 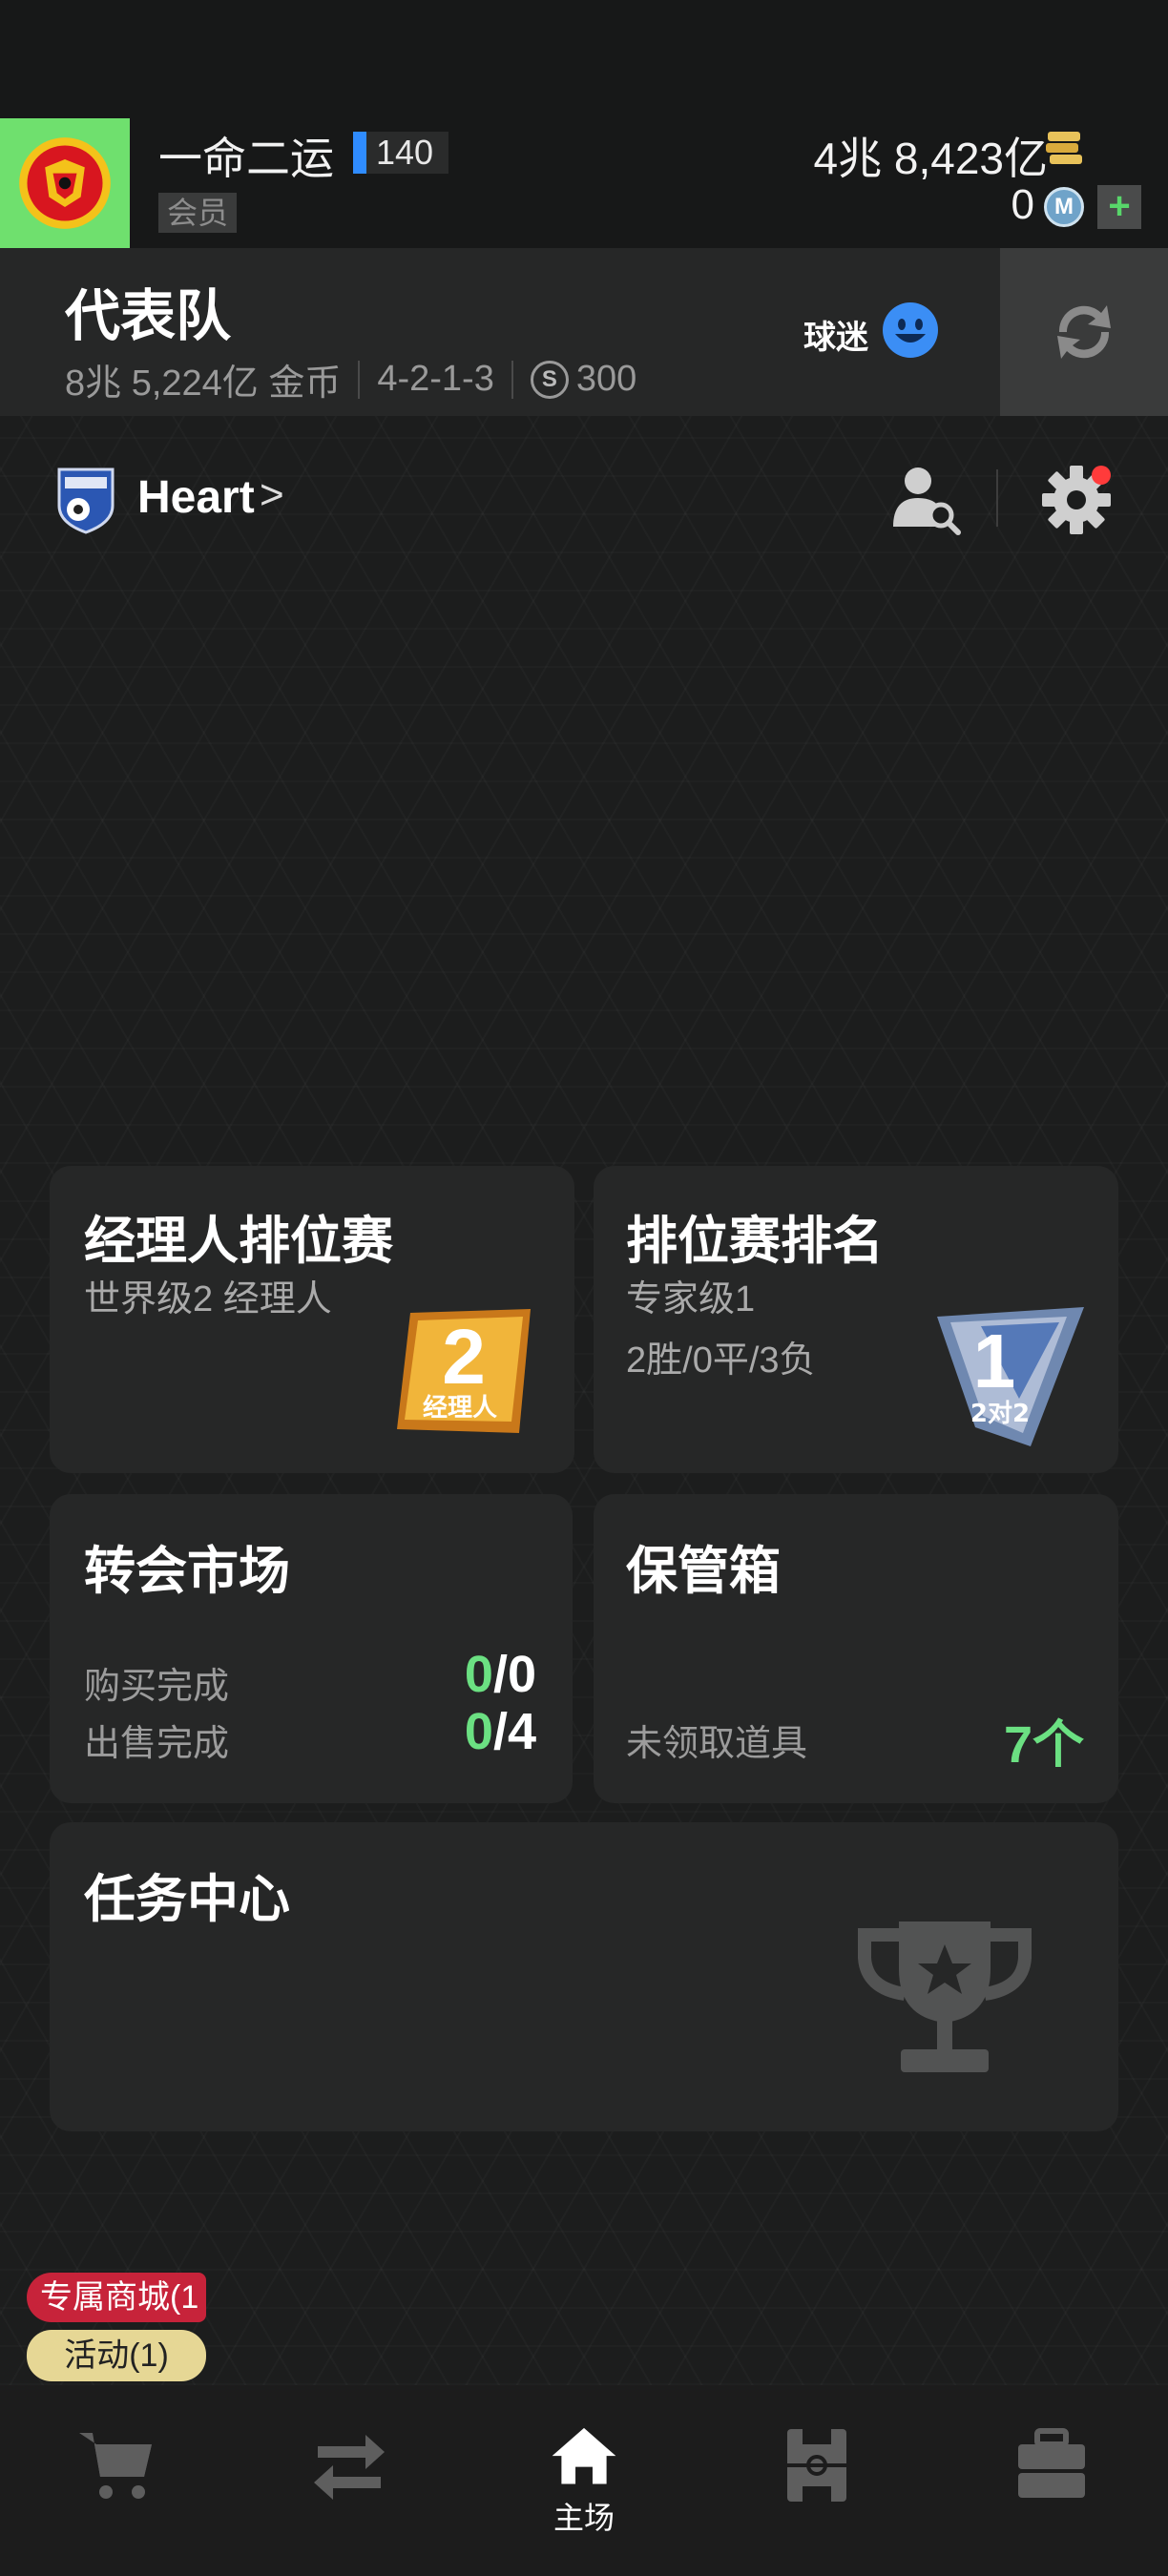 I want to click on buy-complete-count: 0, so click(x=478, y=1674).